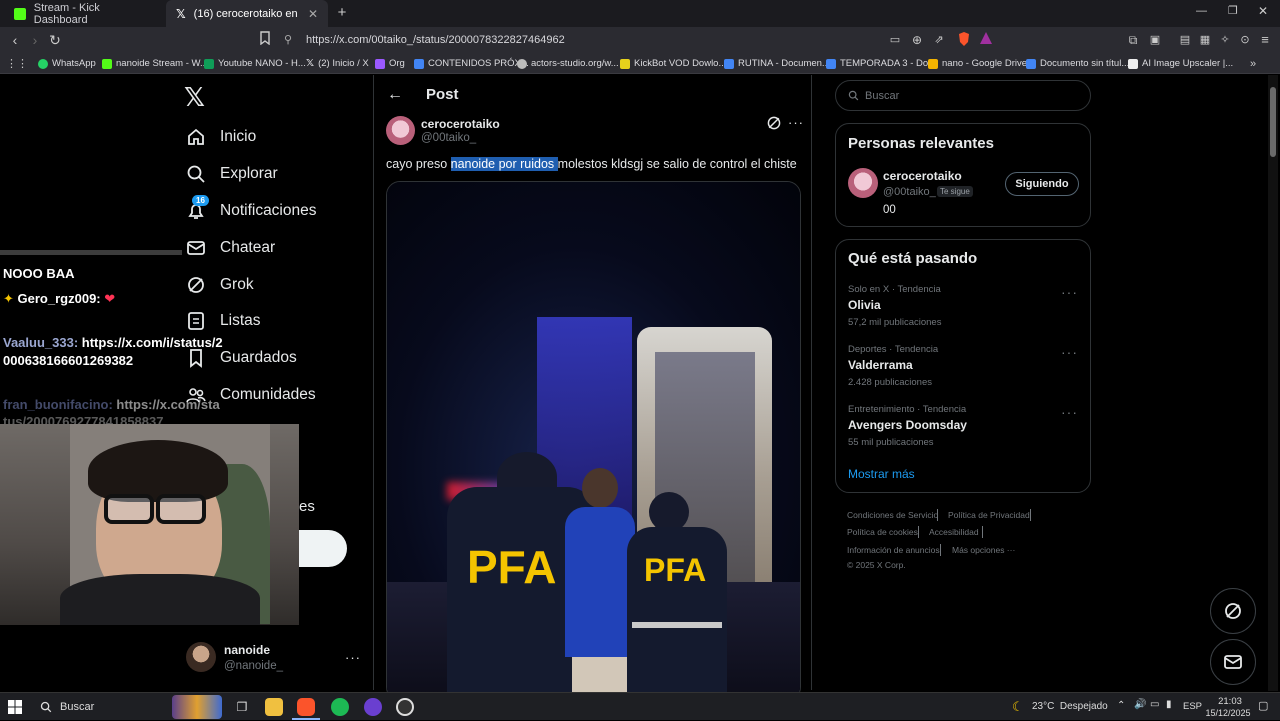 The height and width of the screenshot is (721, 1280). I want to click on brave-rewards-icon, so click(986, 40).